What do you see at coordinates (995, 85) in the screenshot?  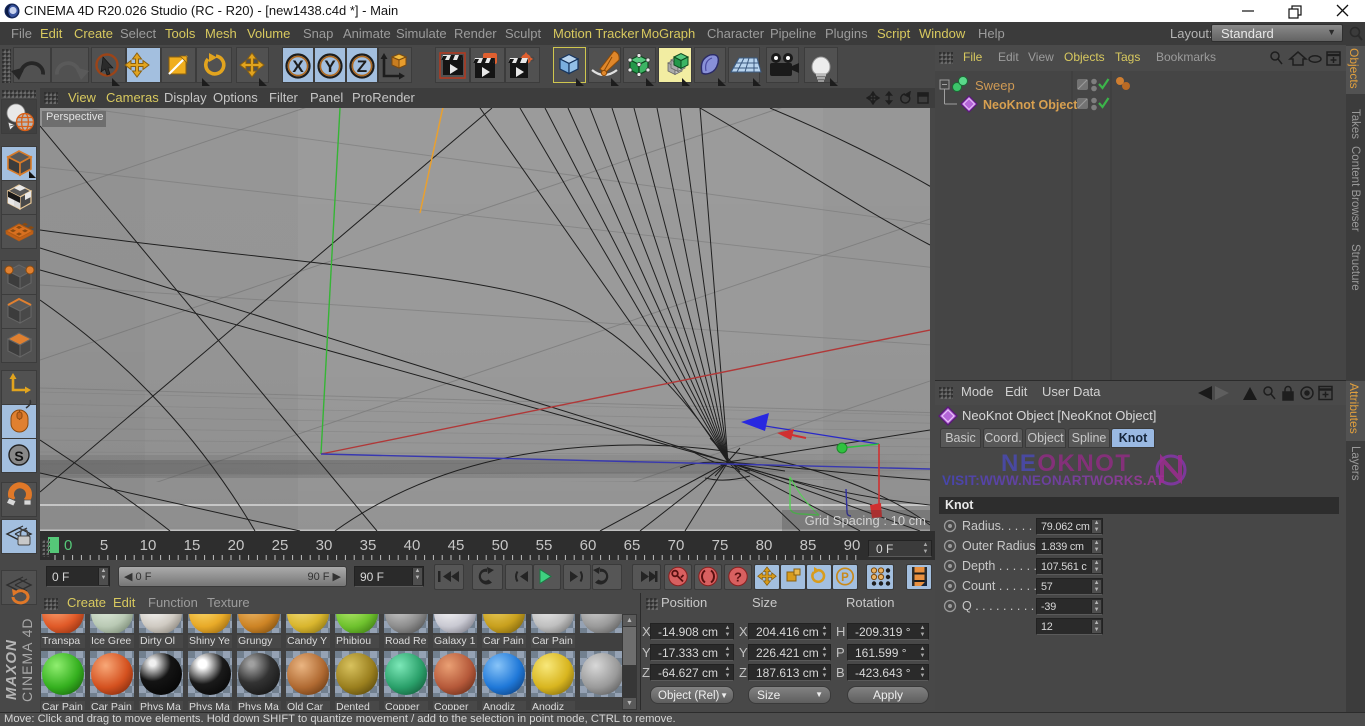 I see `svg-text: Sweep` at bounding box center [995, 85].